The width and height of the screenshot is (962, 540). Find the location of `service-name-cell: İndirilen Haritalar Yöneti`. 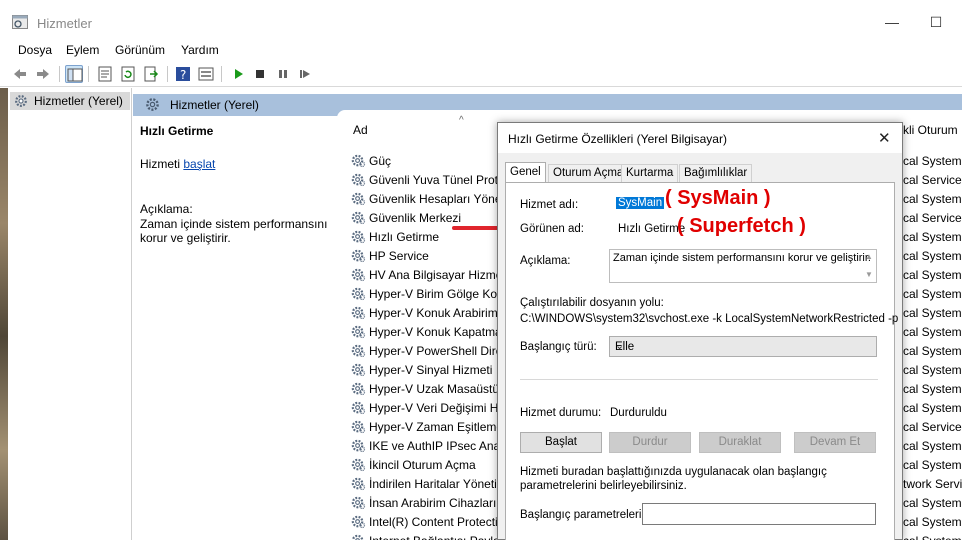

service-name-cell: İndirilen Haritalar Yöneti is located at coordinates (433, 484).